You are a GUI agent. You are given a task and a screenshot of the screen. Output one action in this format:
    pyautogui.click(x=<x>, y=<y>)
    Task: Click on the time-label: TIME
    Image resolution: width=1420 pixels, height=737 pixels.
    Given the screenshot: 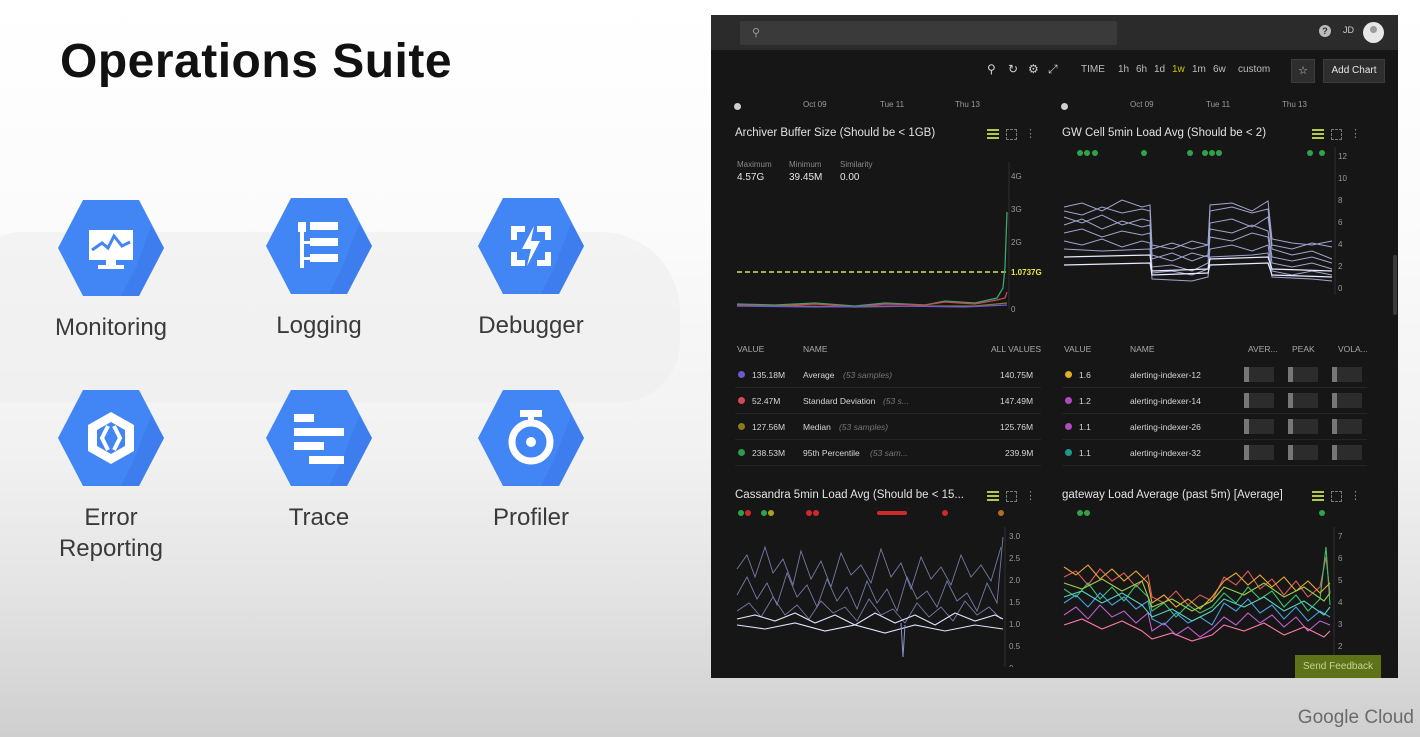 What is the action you would take?
    pyautogui.click(x=1093, y=69)
    